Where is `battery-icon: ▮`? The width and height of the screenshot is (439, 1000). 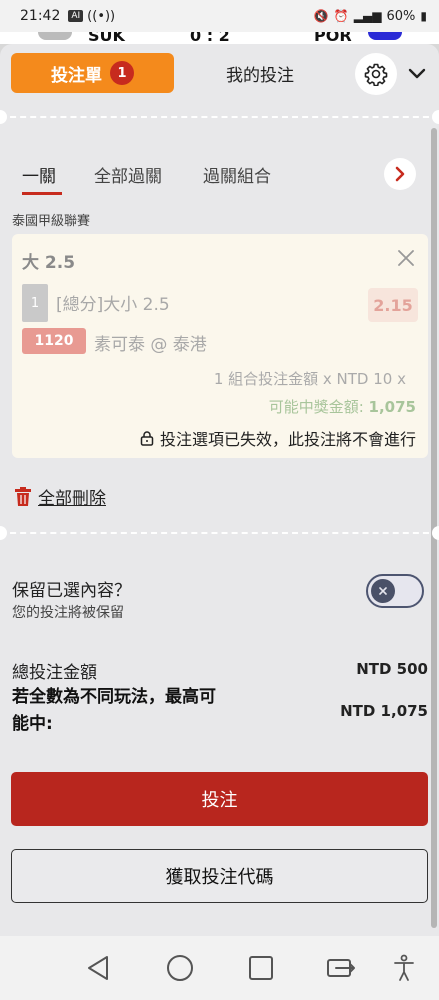 battery-icon: ▮ is located at coordinates (423, 16).